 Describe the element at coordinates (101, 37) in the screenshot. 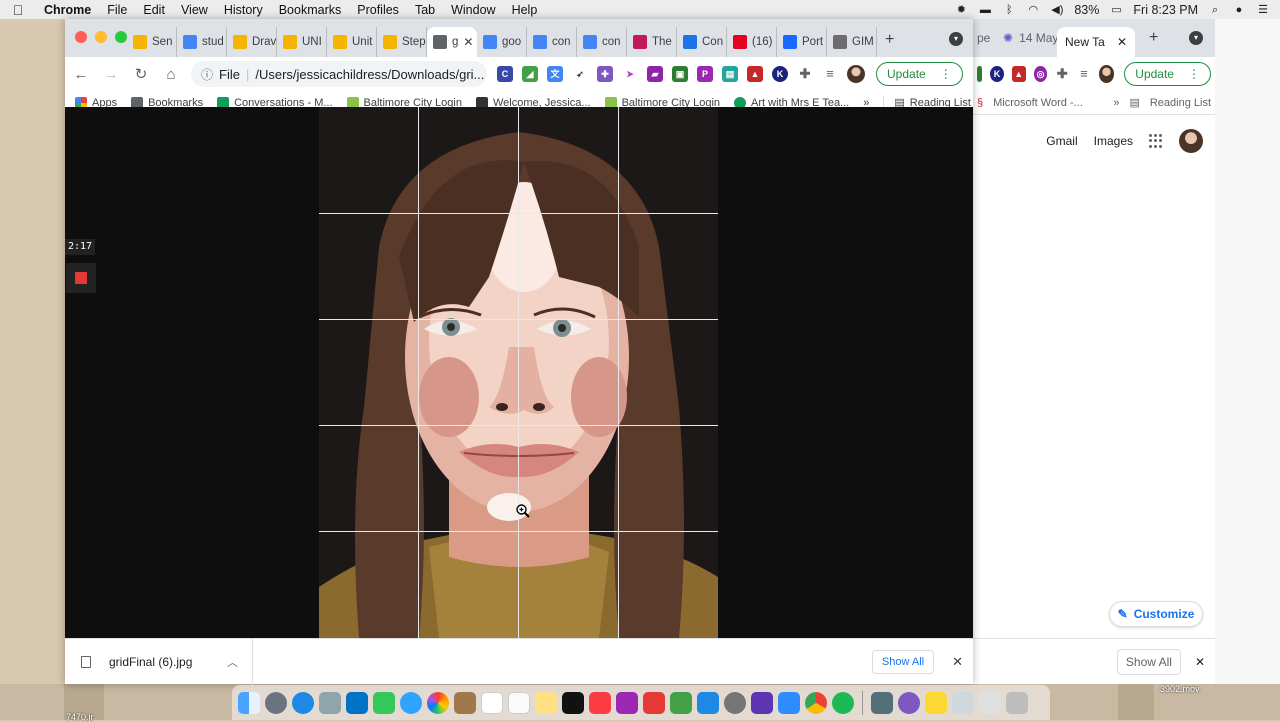

I see `minimize-window-button` at that location.